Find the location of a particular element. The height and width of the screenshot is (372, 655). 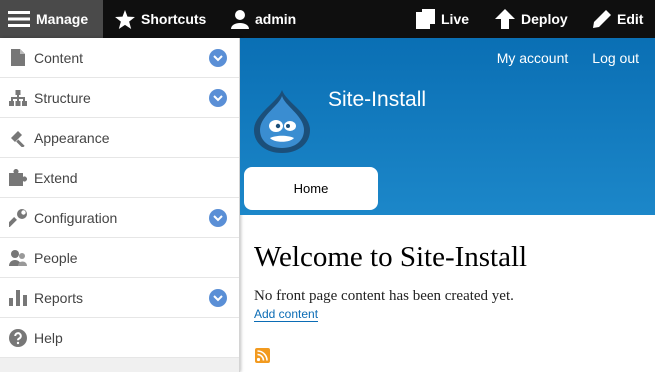

user-tab: admin is located at coordinates (257, 19).